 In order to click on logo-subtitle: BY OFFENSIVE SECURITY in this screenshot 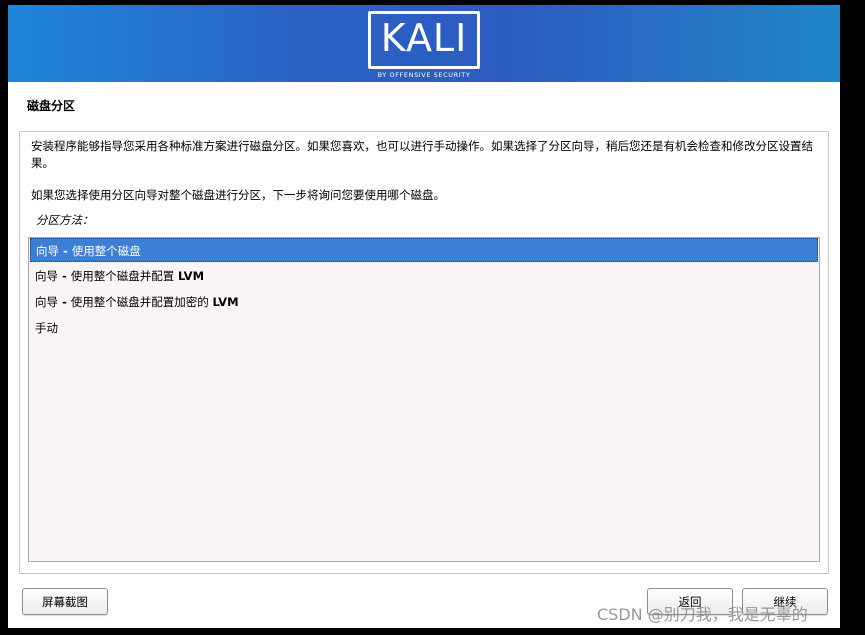, I will do `click(424, 75)`.